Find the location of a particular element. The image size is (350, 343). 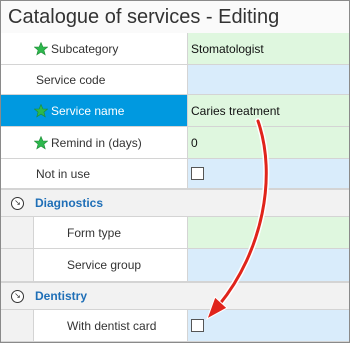

with-dentist-card-row: With dentist card is located at coordinates (175, 326).